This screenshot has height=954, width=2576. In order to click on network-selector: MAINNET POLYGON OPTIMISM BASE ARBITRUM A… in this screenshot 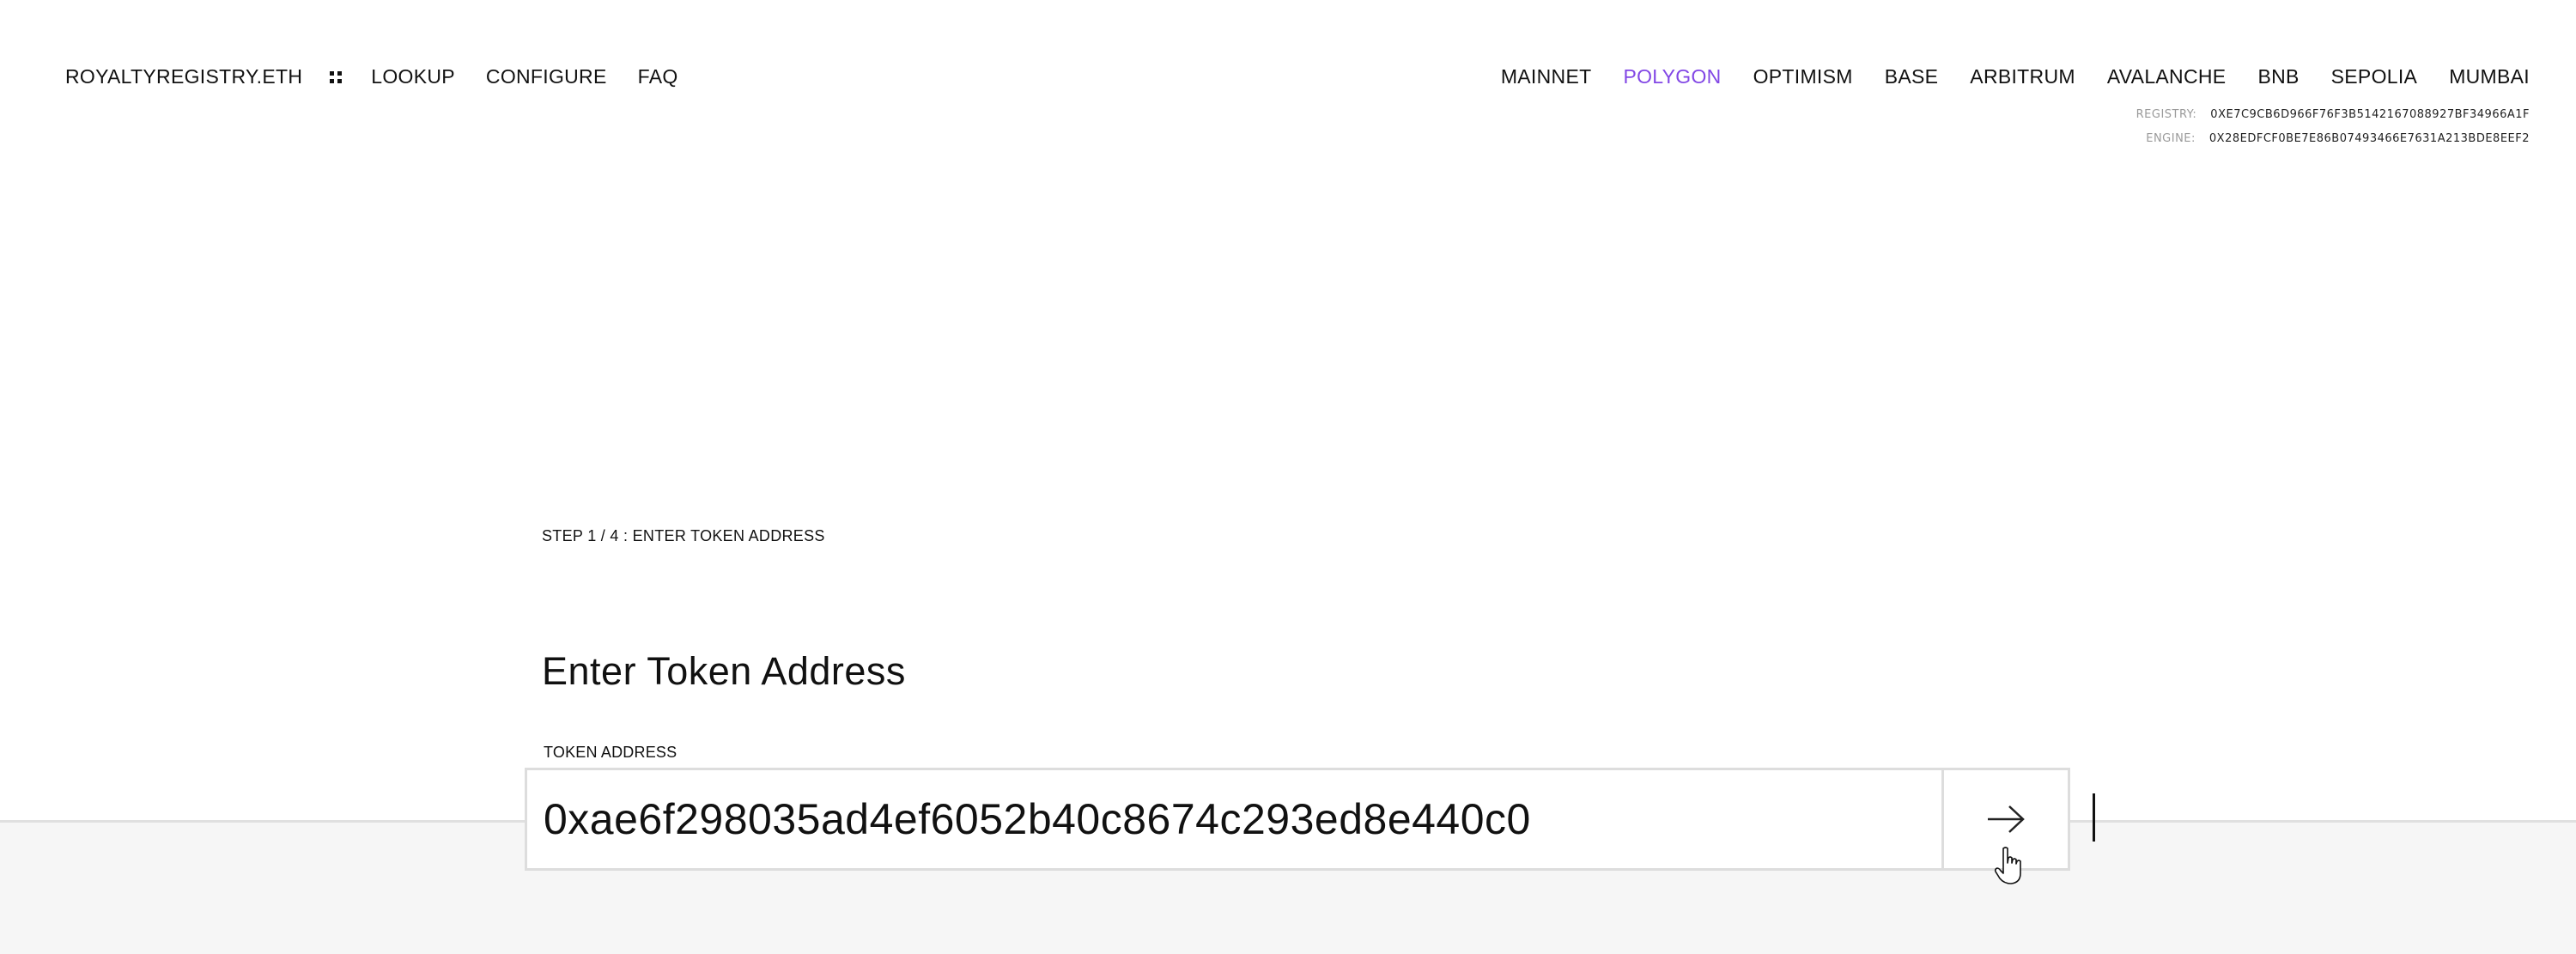, I will do `click(1999, 76)`.